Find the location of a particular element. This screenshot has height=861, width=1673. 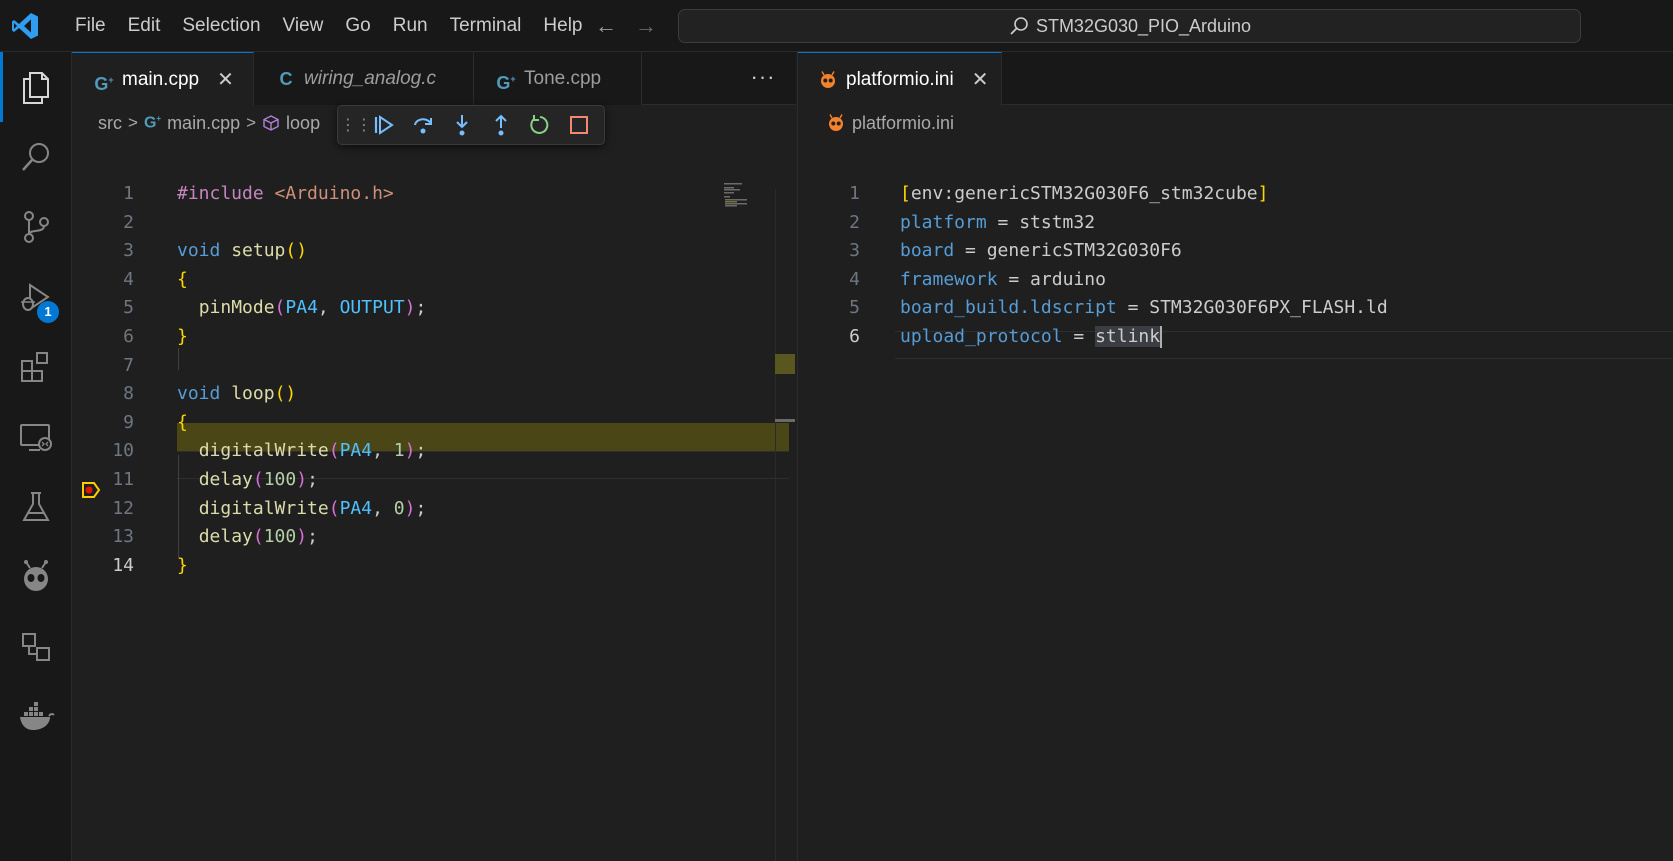

continue-button is located at coordinates (383, 125).